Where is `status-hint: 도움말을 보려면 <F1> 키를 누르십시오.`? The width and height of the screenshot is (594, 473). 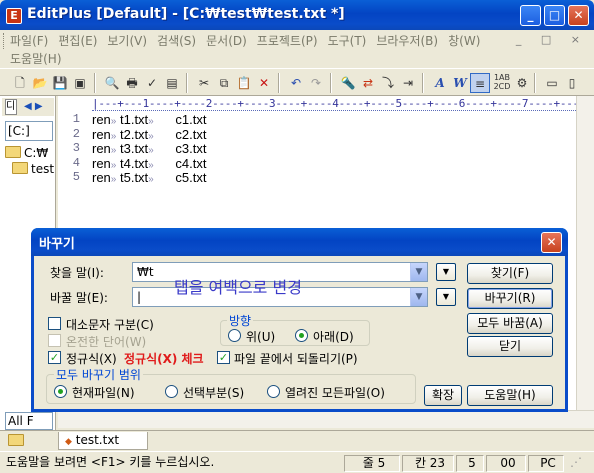 status-hint: 도움말을 보려면 <F1> 키를 누르십시오. is located at coordinates (110, 462).